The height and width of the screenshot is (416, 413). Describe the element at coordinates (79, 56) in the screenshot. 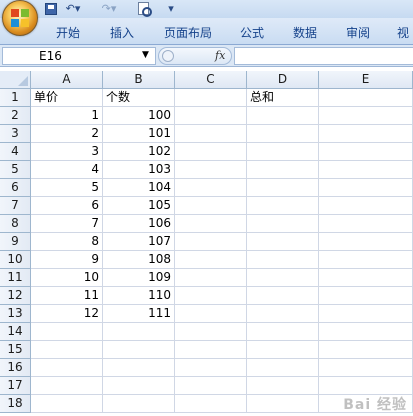

I see `name-box: E16` at that location.